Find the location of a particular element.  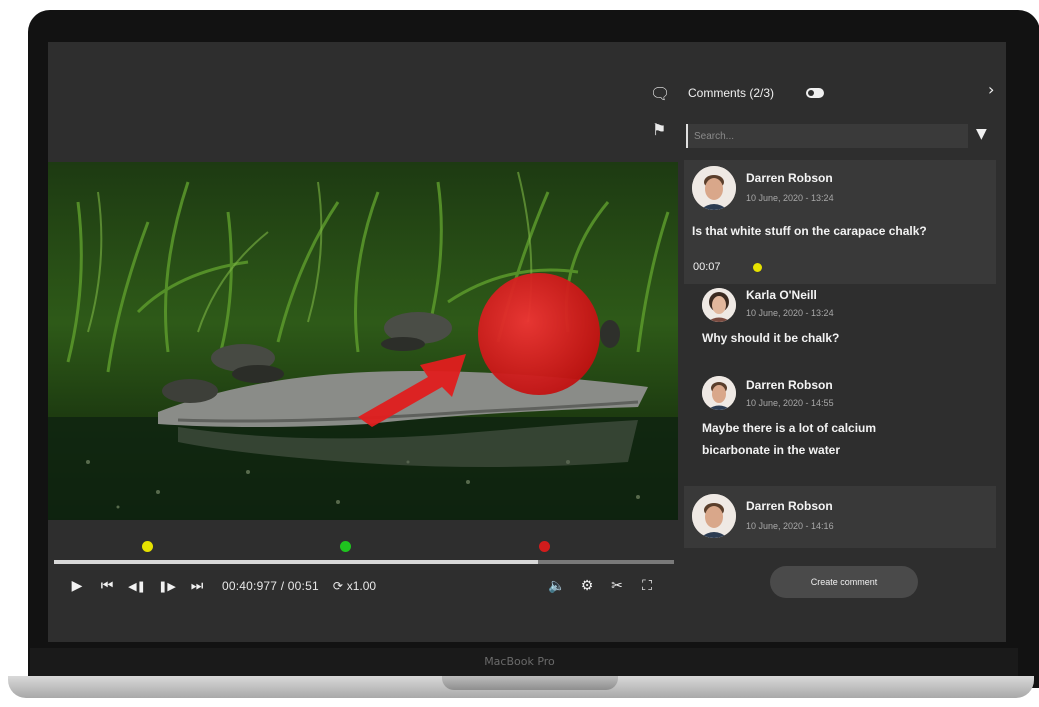

speed-icon: ⟳ is located at coordinates (339, 586).